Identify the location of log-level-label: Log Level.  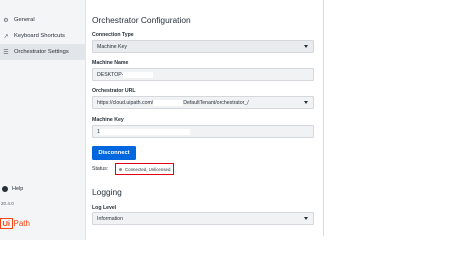
(104, 208).